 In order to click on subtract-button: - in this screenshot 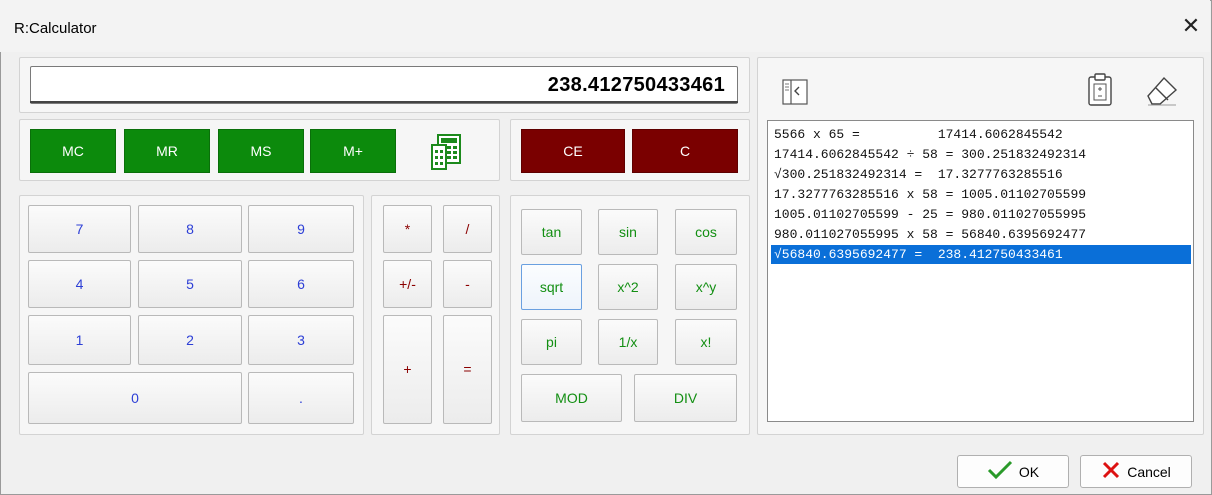, I will do `click(467, 284)`.